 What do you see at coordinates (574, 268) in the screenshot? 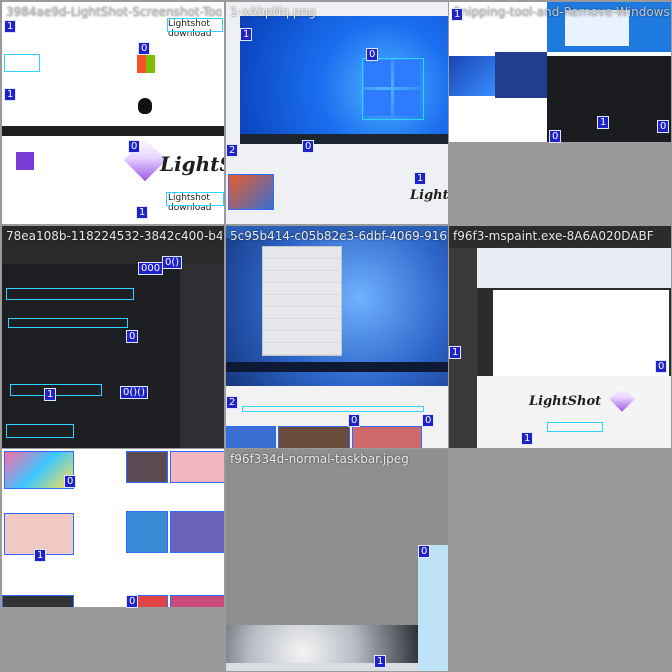
I see `ribbon` at bounding box center [574, 268].